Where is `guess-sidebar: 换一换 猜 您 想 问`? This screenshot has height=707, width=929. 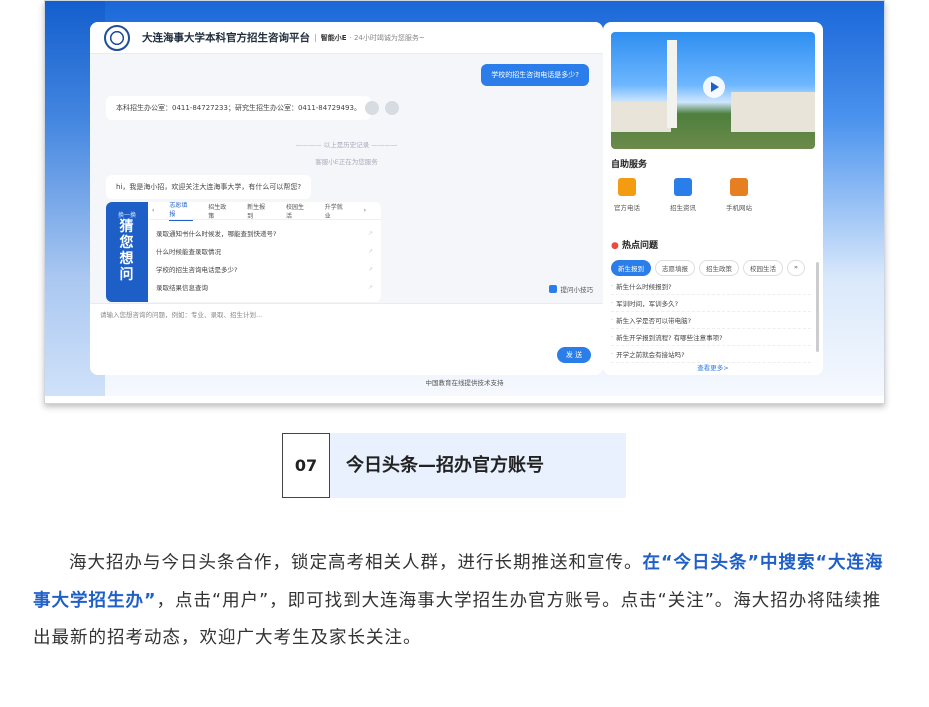
guess-sidebar: 换一换 猜 您 想 问 is located at coordinates (127, 252).